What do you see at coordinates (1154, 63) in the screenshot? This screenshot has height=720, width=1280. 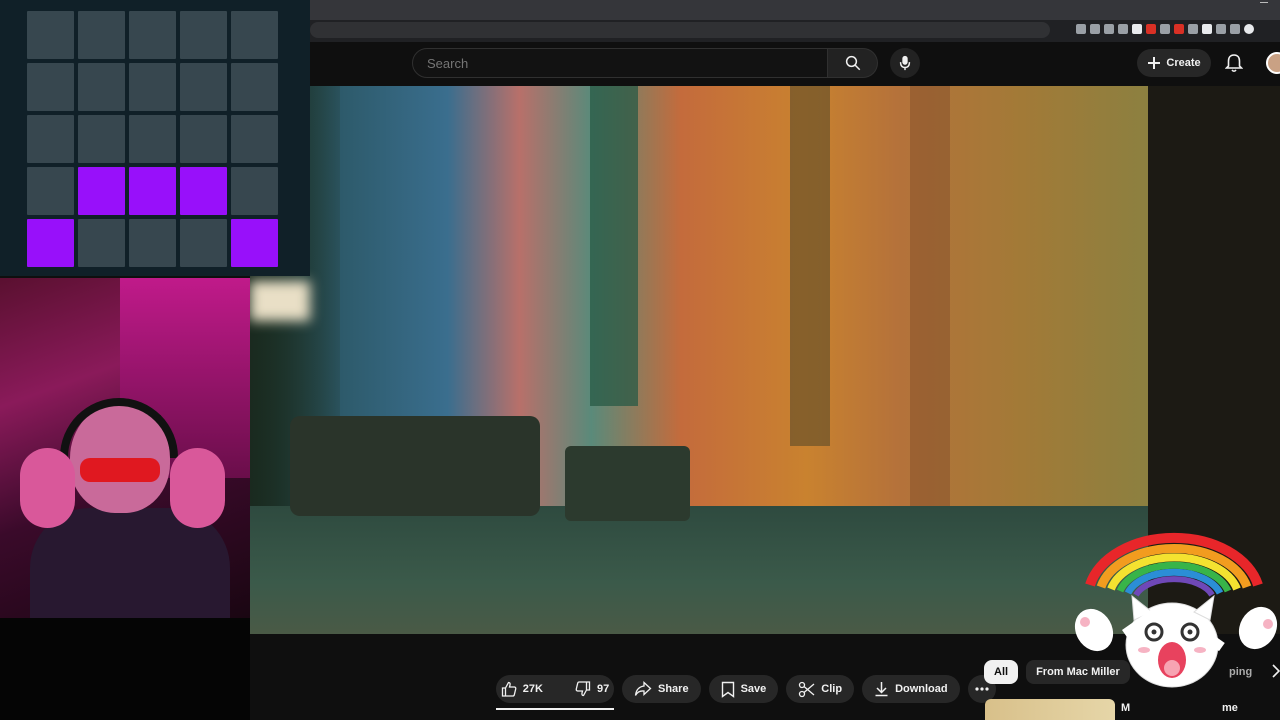 I see `plus-icon` at bounding box center [1154, 63].